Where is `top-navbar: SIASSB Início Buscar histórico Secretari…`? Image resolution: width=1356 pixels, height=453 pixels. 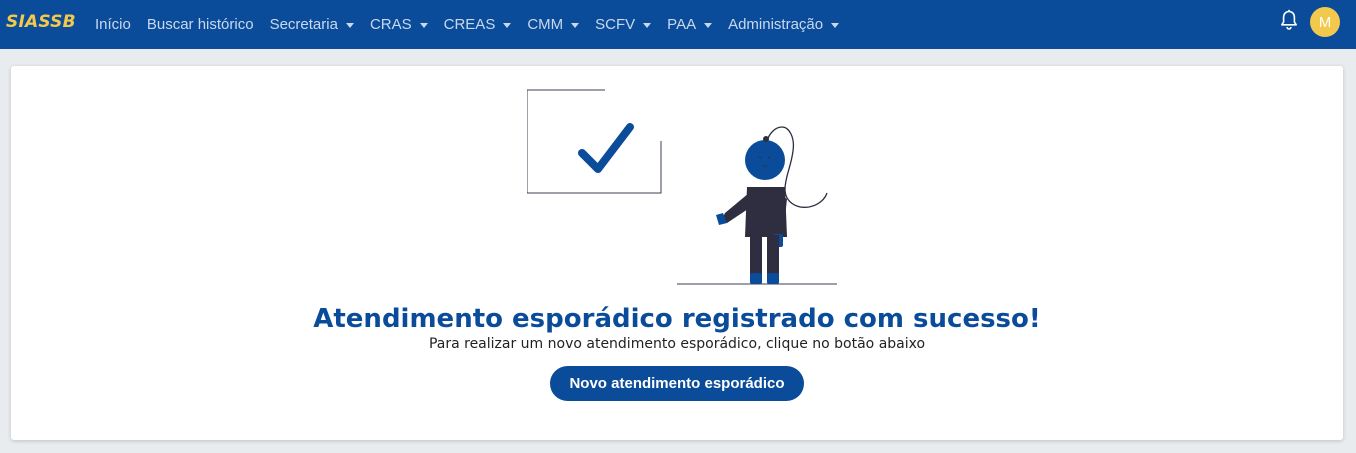
top-navbar: SIASSB Início Buscar histórico Secretari… is located at coordinates (678, 24).